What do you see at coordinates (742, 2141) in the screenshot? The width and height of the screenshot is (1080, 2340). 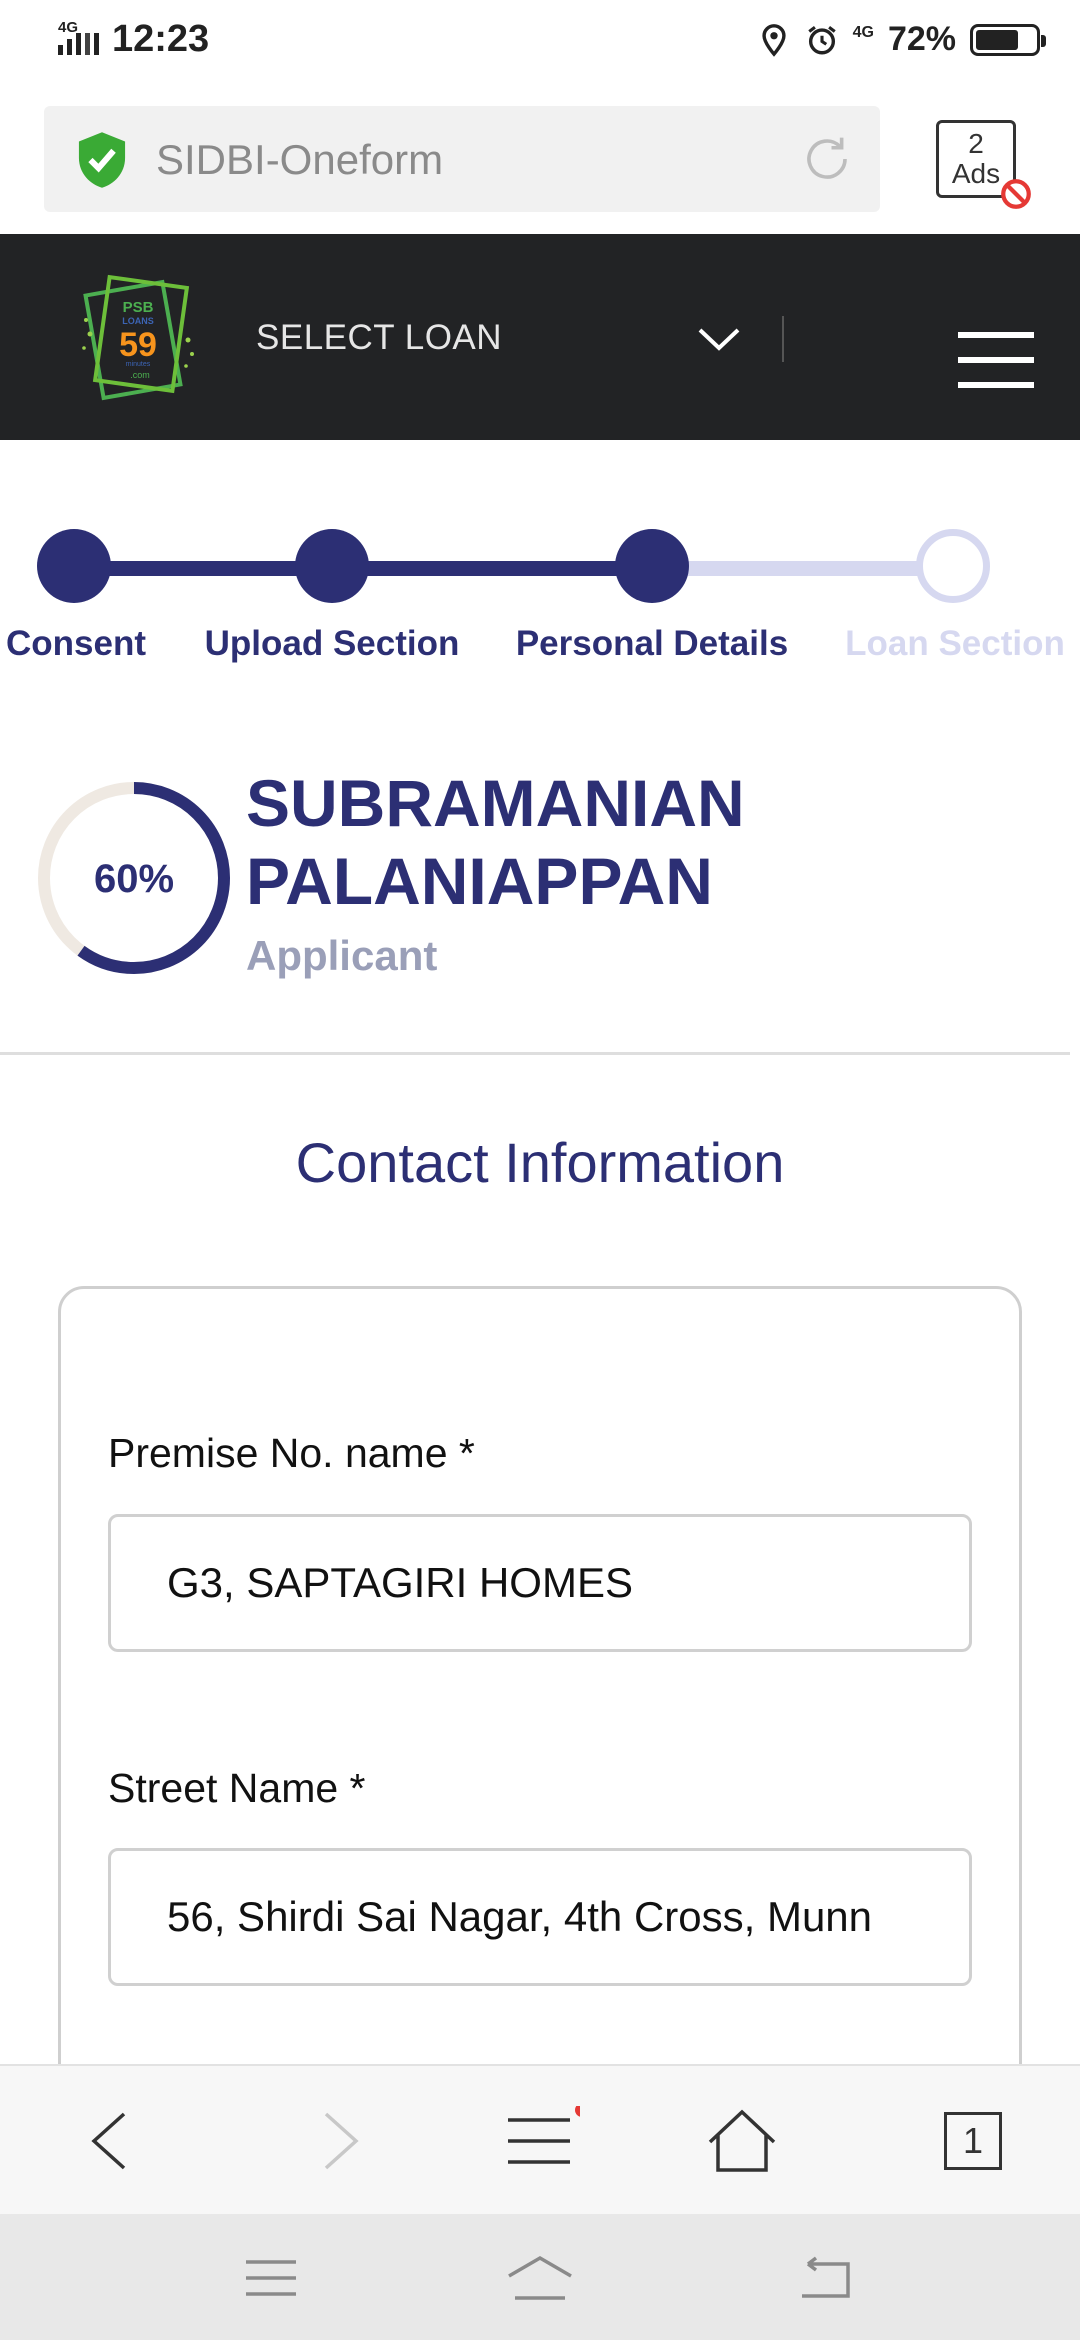 I see `home-icon` at bounding box center [742, 2141].